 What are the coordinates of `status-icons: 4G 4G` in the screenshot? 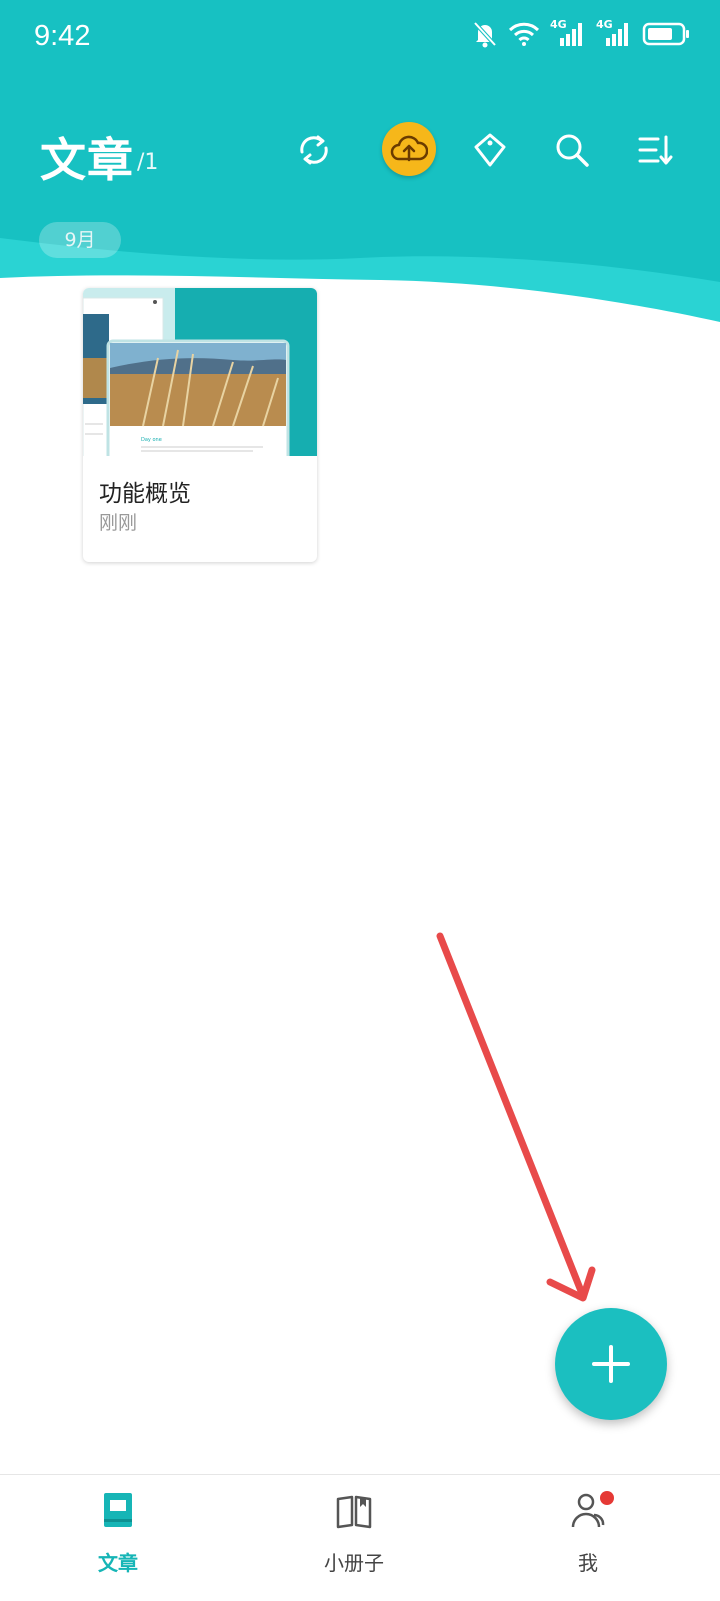 It's located at (581, 33).